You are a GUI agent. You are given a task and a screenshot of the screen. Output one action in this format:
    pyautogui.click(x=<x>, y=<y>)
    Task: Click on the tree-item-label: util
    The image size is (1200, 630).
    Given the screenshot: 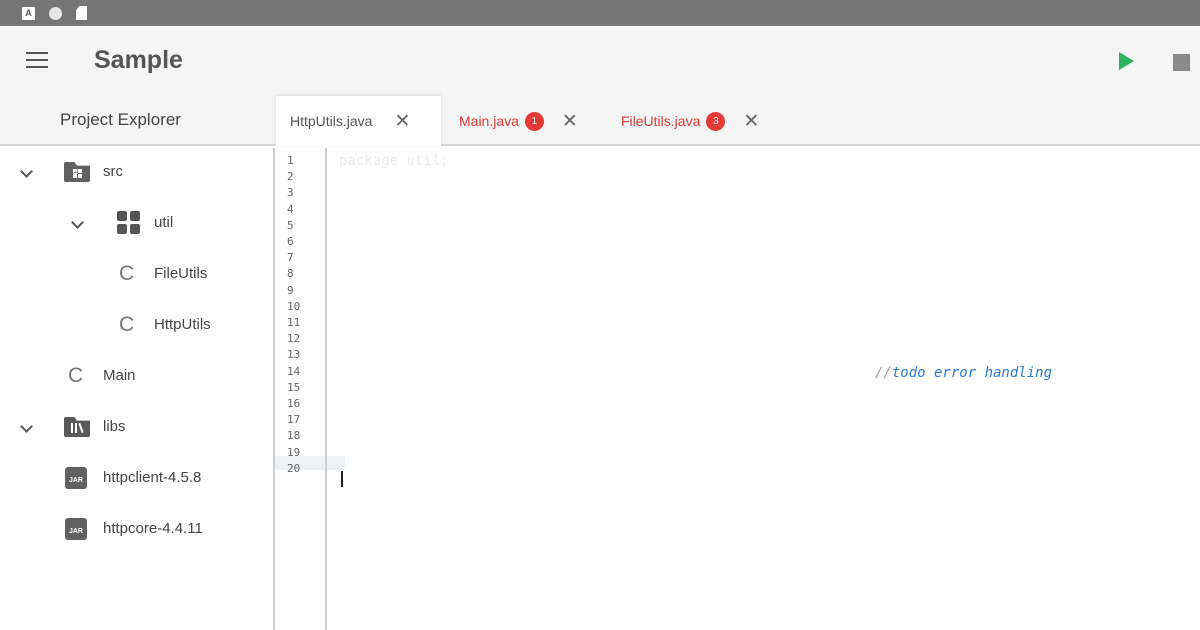 What is the action you would take?
    pyautogui.click(x=164, y=222)
    